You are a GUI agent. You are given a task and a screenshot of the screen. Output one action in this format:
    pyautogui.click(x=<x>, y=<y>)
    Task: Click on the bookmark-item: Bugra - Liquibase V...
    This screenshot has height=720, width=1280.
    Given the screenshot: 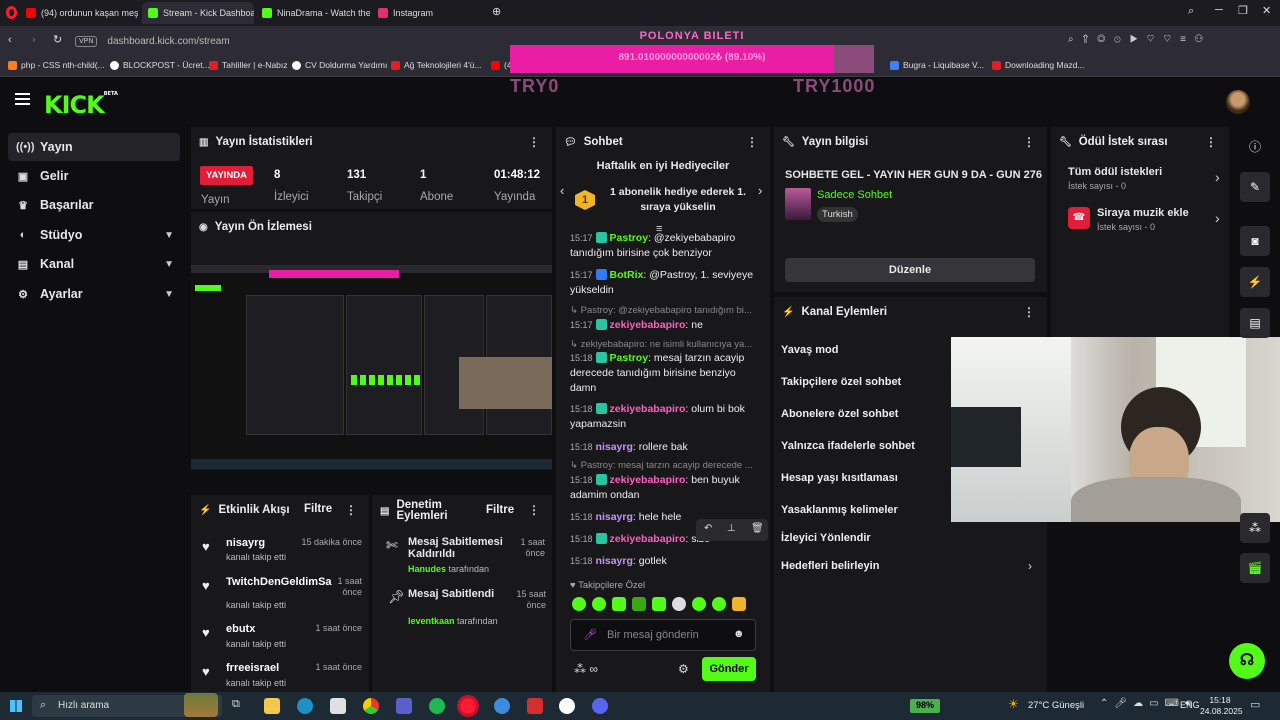 What is the action you would take?
    pyautogui.click(x=937, y=65)
    